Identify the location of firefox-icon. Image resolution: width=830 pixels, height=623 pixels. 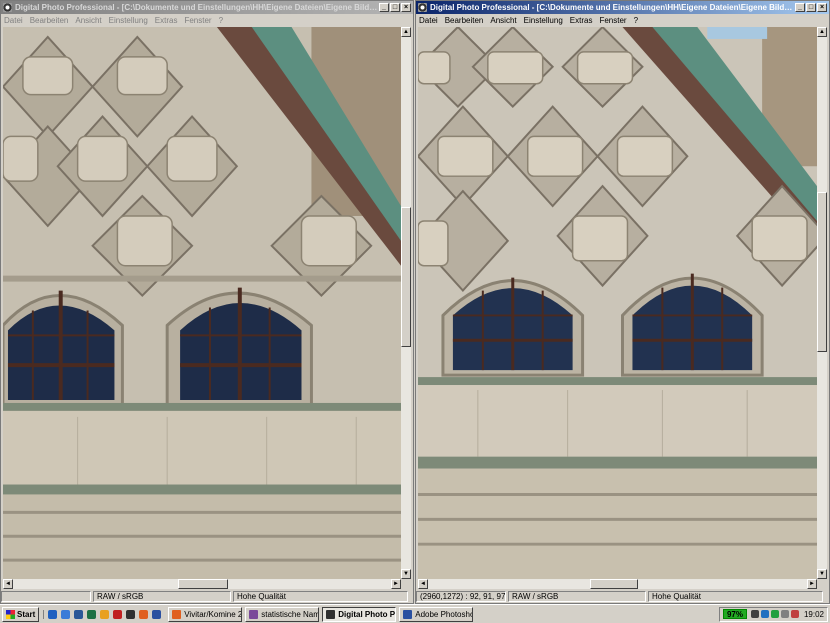
(144, 614).